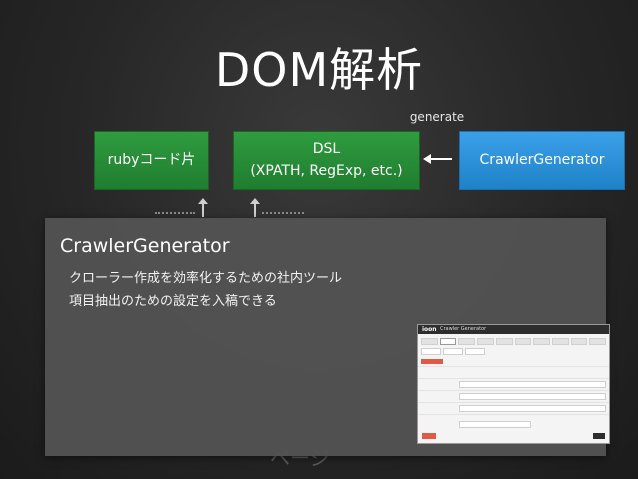  Describe the element at coordinates (319, 70) in the screenshot. I see `slide-title: DOM解析` at that location.